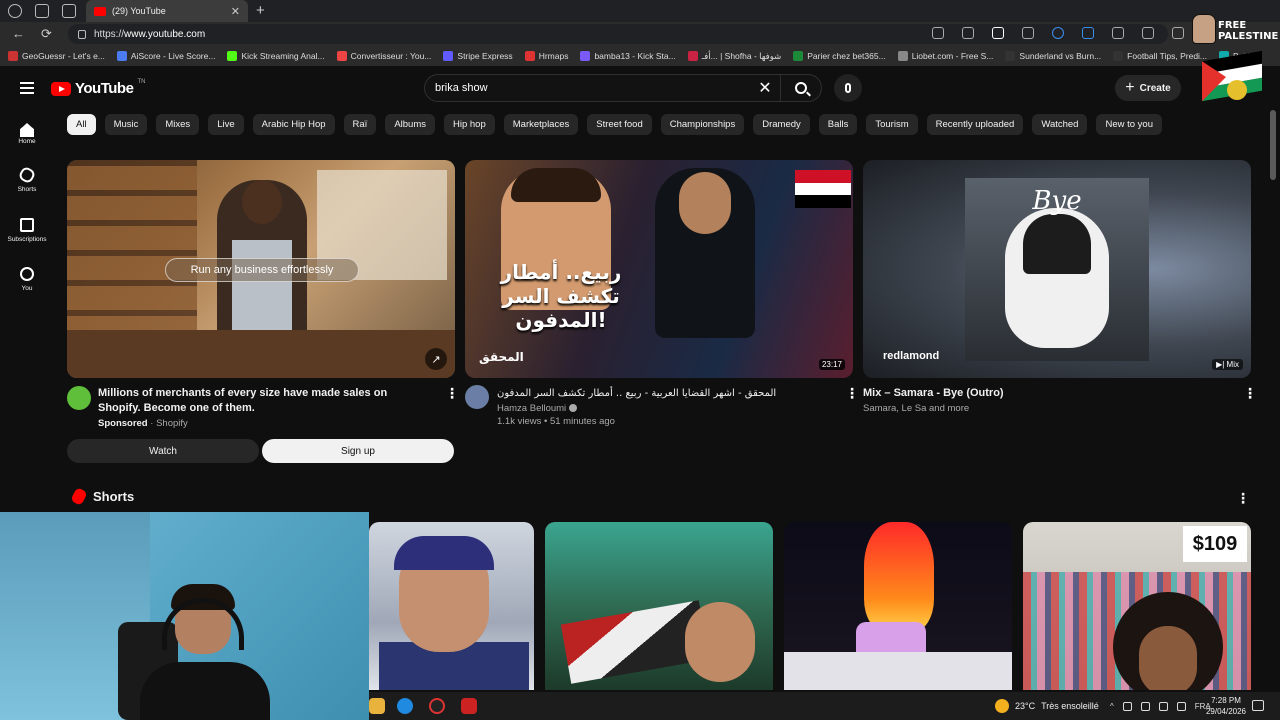  Describe the element at coordinates (1145, 706) in the screenshot. I see `microphone-icon` at that location.